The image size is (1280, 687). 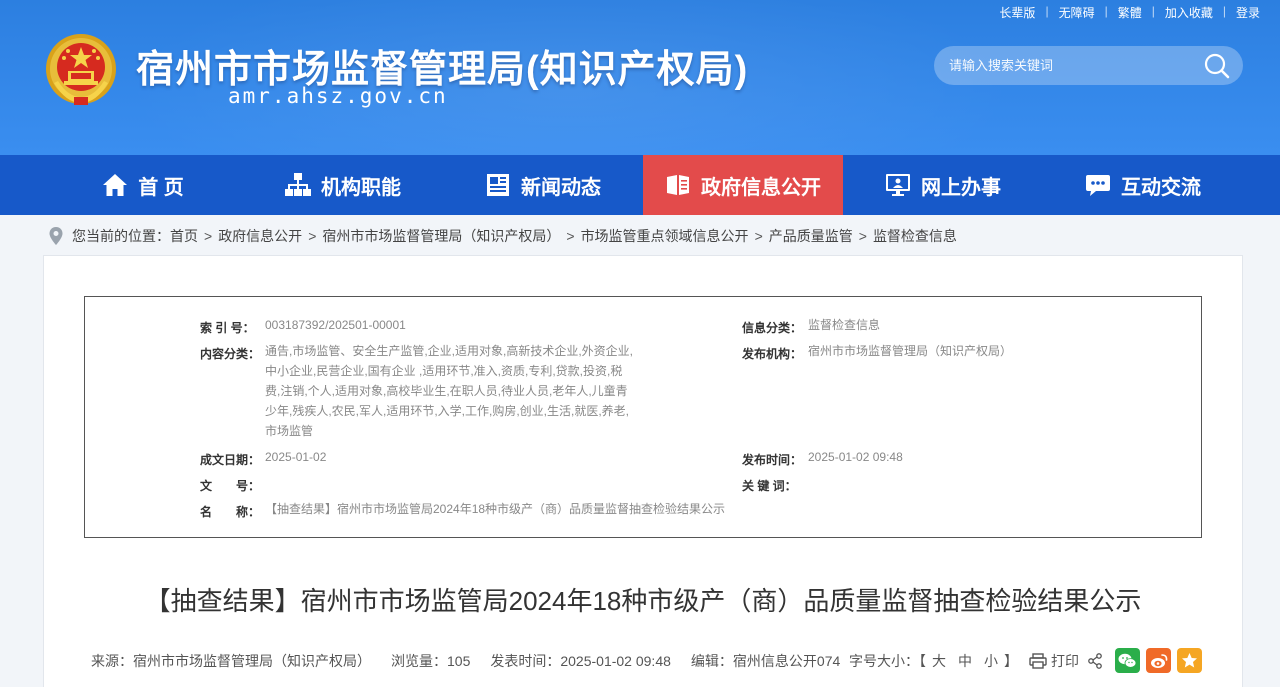 I want to click on login-link: 登录, so click(x=1248, y=12).